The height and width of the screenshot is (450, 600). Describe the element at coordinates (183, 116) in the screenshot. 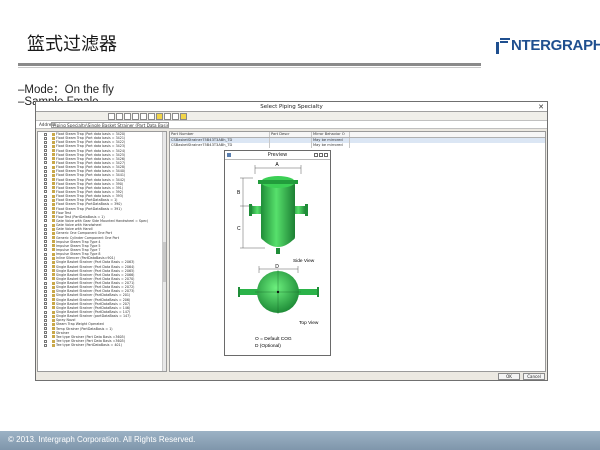

I see `funnel-icon` at that location.